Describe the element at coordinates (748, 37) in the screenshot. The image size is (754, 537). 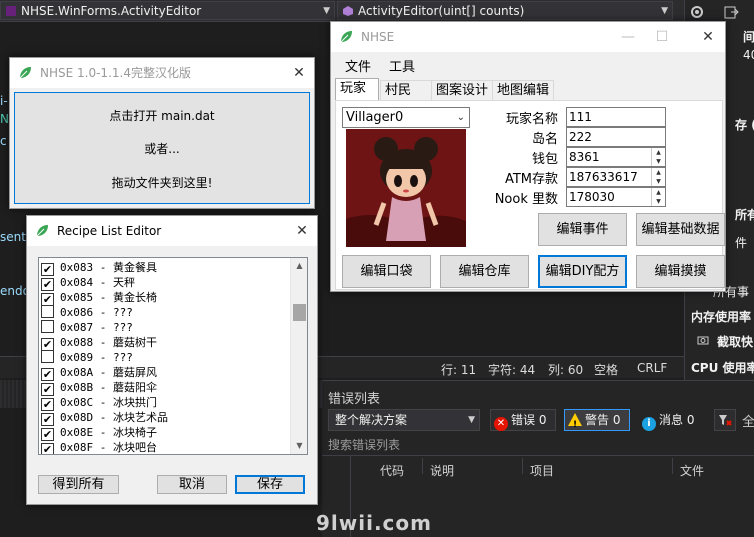
I see `side-text: 间: 5` at that location.